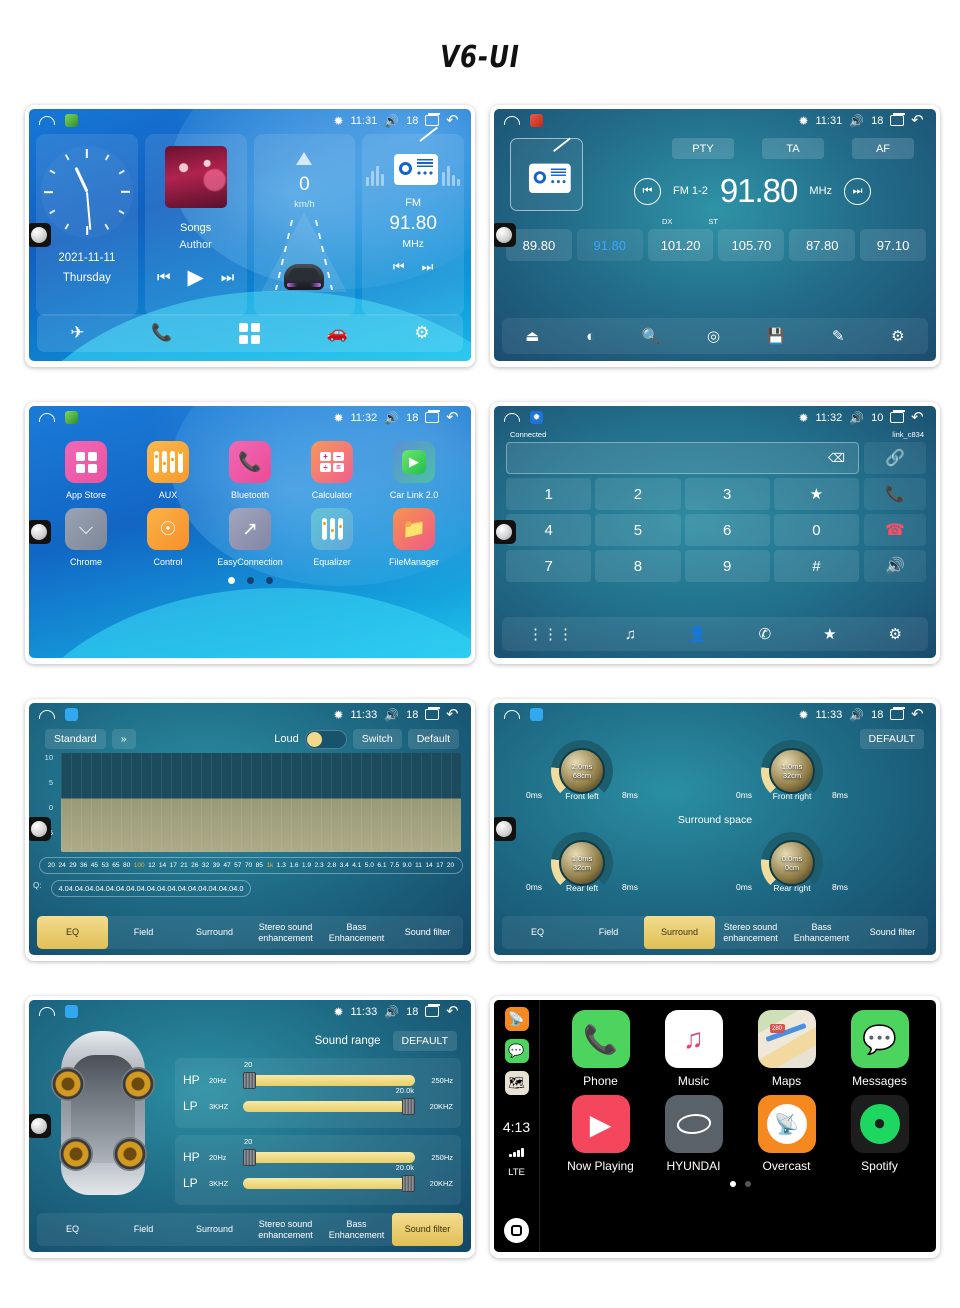 Image resolution: width=960 pixels, height=1308 pixels. I want to click on bluetooth-app-icon: ✹, so click(536, 417).